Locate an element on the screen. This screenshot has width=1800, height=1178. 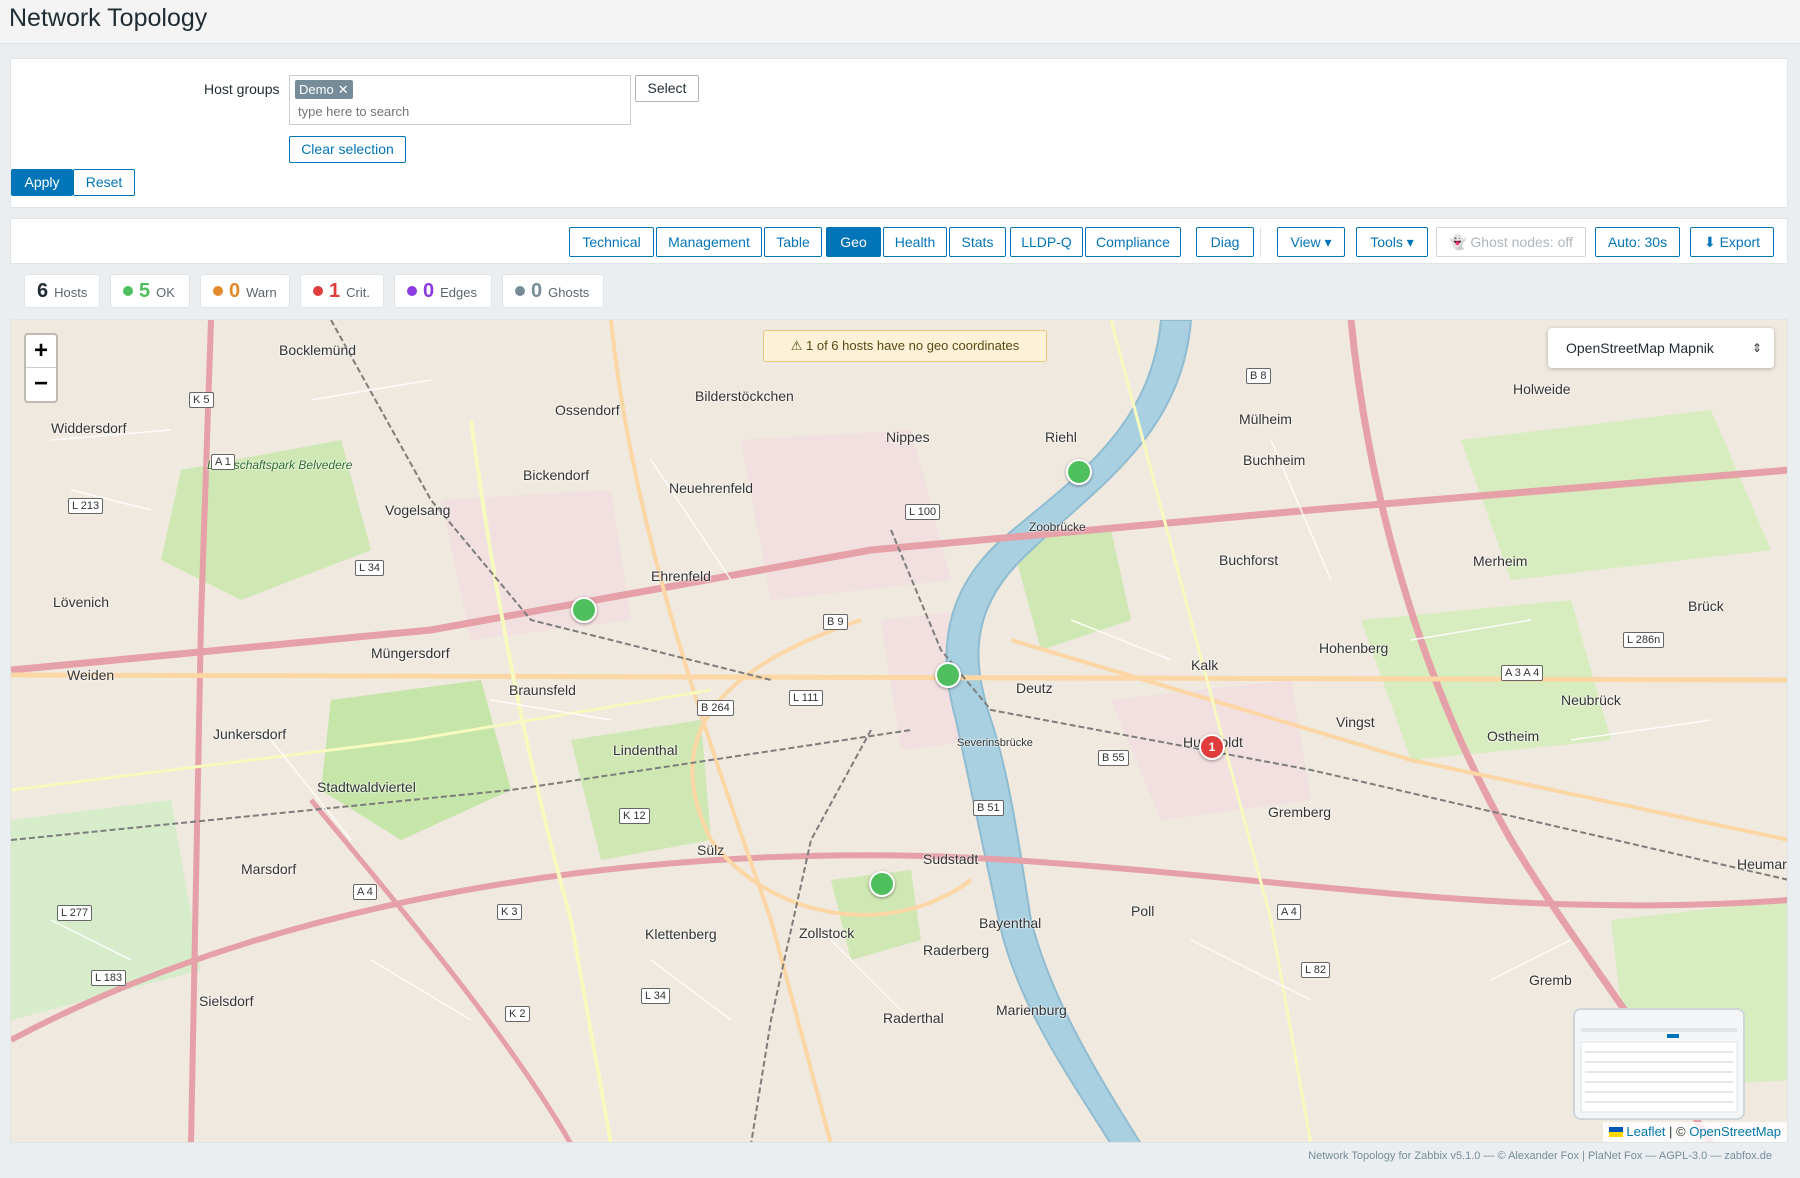
place-label: Hohenberg is located at coordinates (1354, 648).